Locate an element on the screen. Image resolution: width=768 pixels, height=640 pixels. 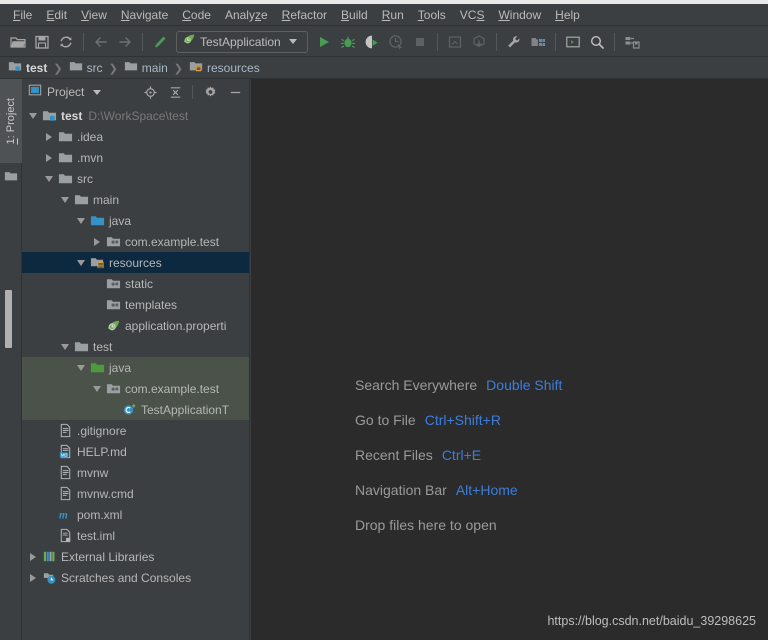
editor-hint-label: Recent Files is located at coordinates (394, 454).